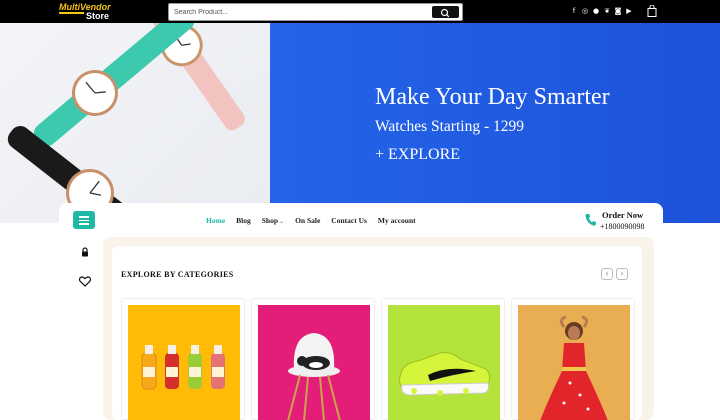 The image size is (720, 420). I want to click on category-card-juice, so click(183, 359).